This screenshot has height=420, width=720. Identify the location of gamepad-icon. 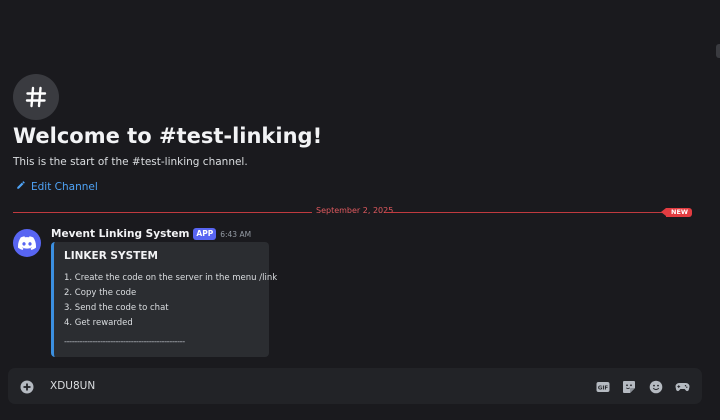
(682, 386).